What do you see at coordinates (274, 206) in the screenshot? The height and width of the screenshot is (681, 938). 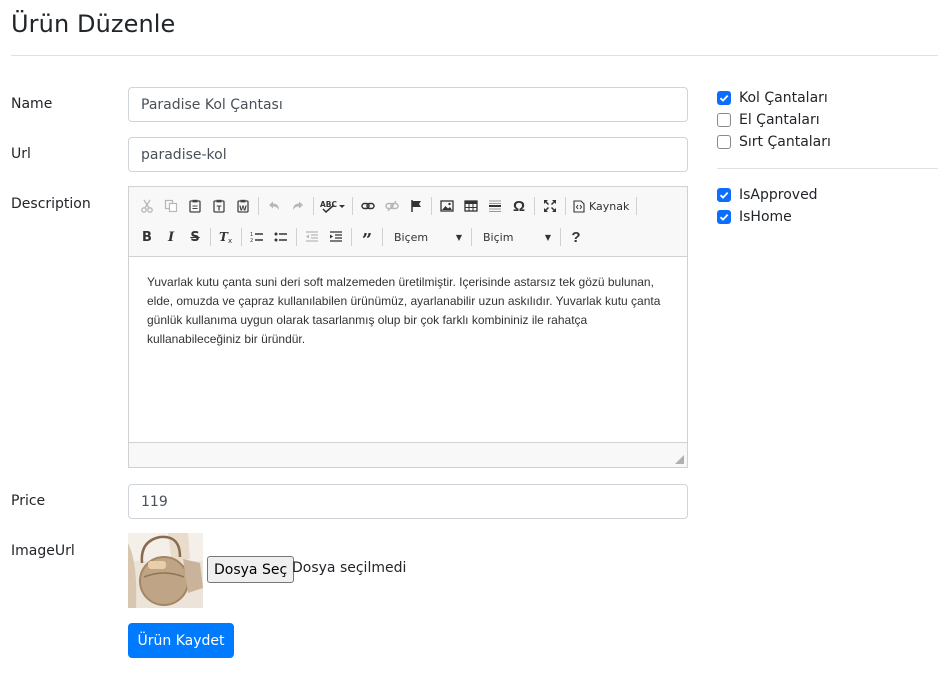 I see `undo-icon` at bounding box center [274, 206].